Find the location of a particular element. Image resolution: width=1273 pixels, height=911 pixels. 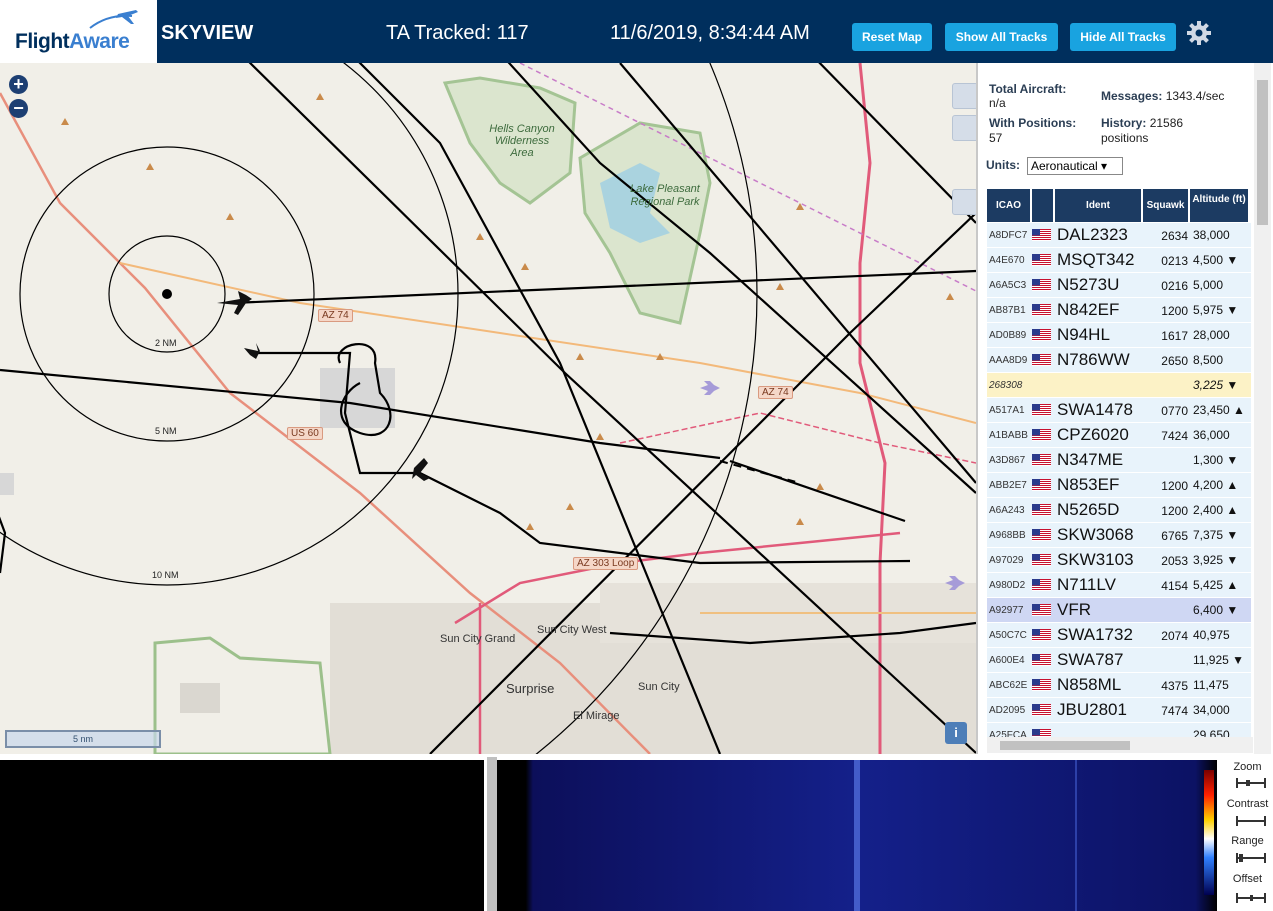

table-row: A50C7C SWA1732 2074 40,975 is located at coordinates (1119, 635).